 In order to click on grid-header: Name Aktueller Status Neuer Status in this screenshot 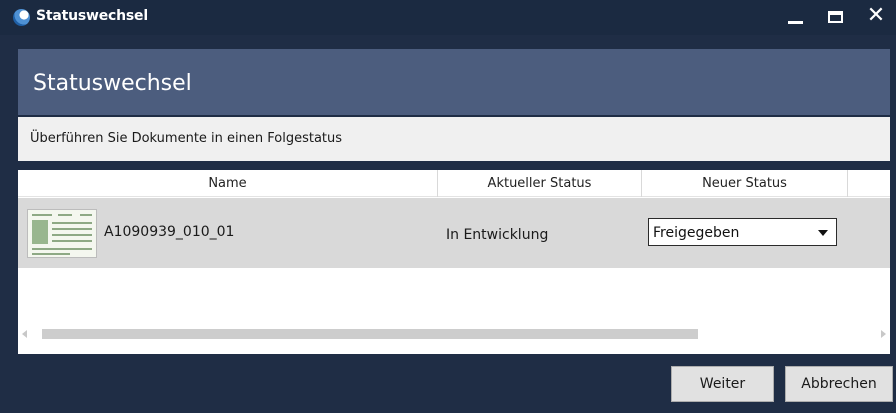, I will do `click(454, 183)`.